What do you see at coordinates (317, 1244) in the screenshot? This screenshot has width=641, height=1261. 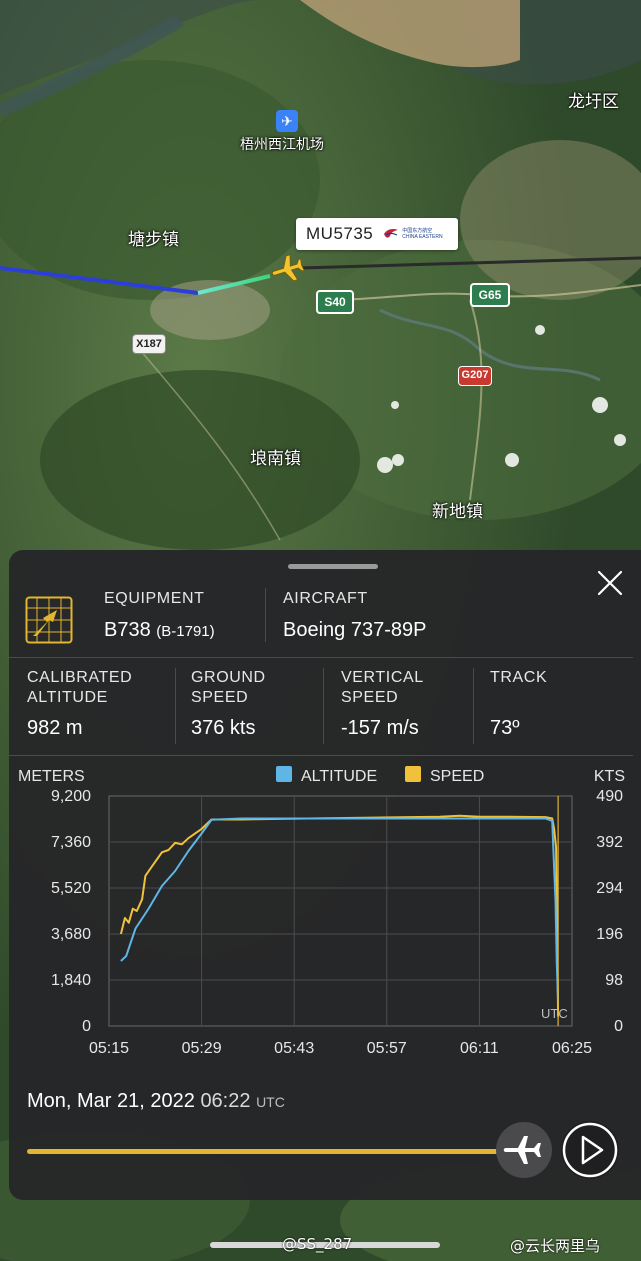 I see `watermark-left: @SS_287` at bounding box center [317, 1244].